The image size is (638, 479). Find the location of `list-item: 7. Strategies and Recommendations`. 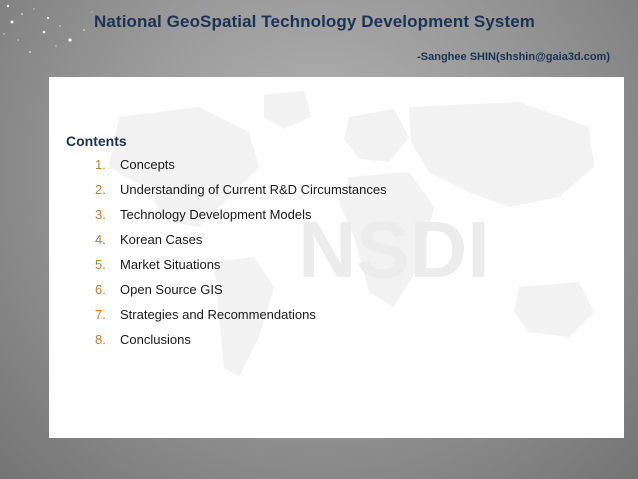

list-item: 7. Strategies and Recommendations is located at coordinates (241, 317).